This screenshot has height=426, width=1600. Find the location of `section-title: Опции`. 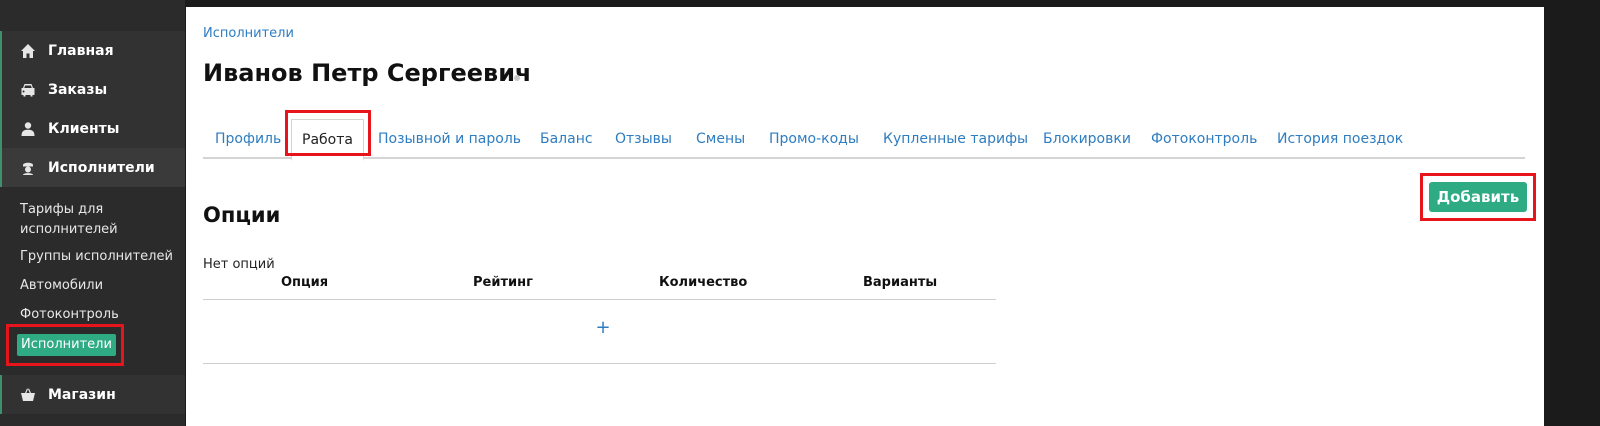

section-title: Опции is located at coordinates (242, 215).